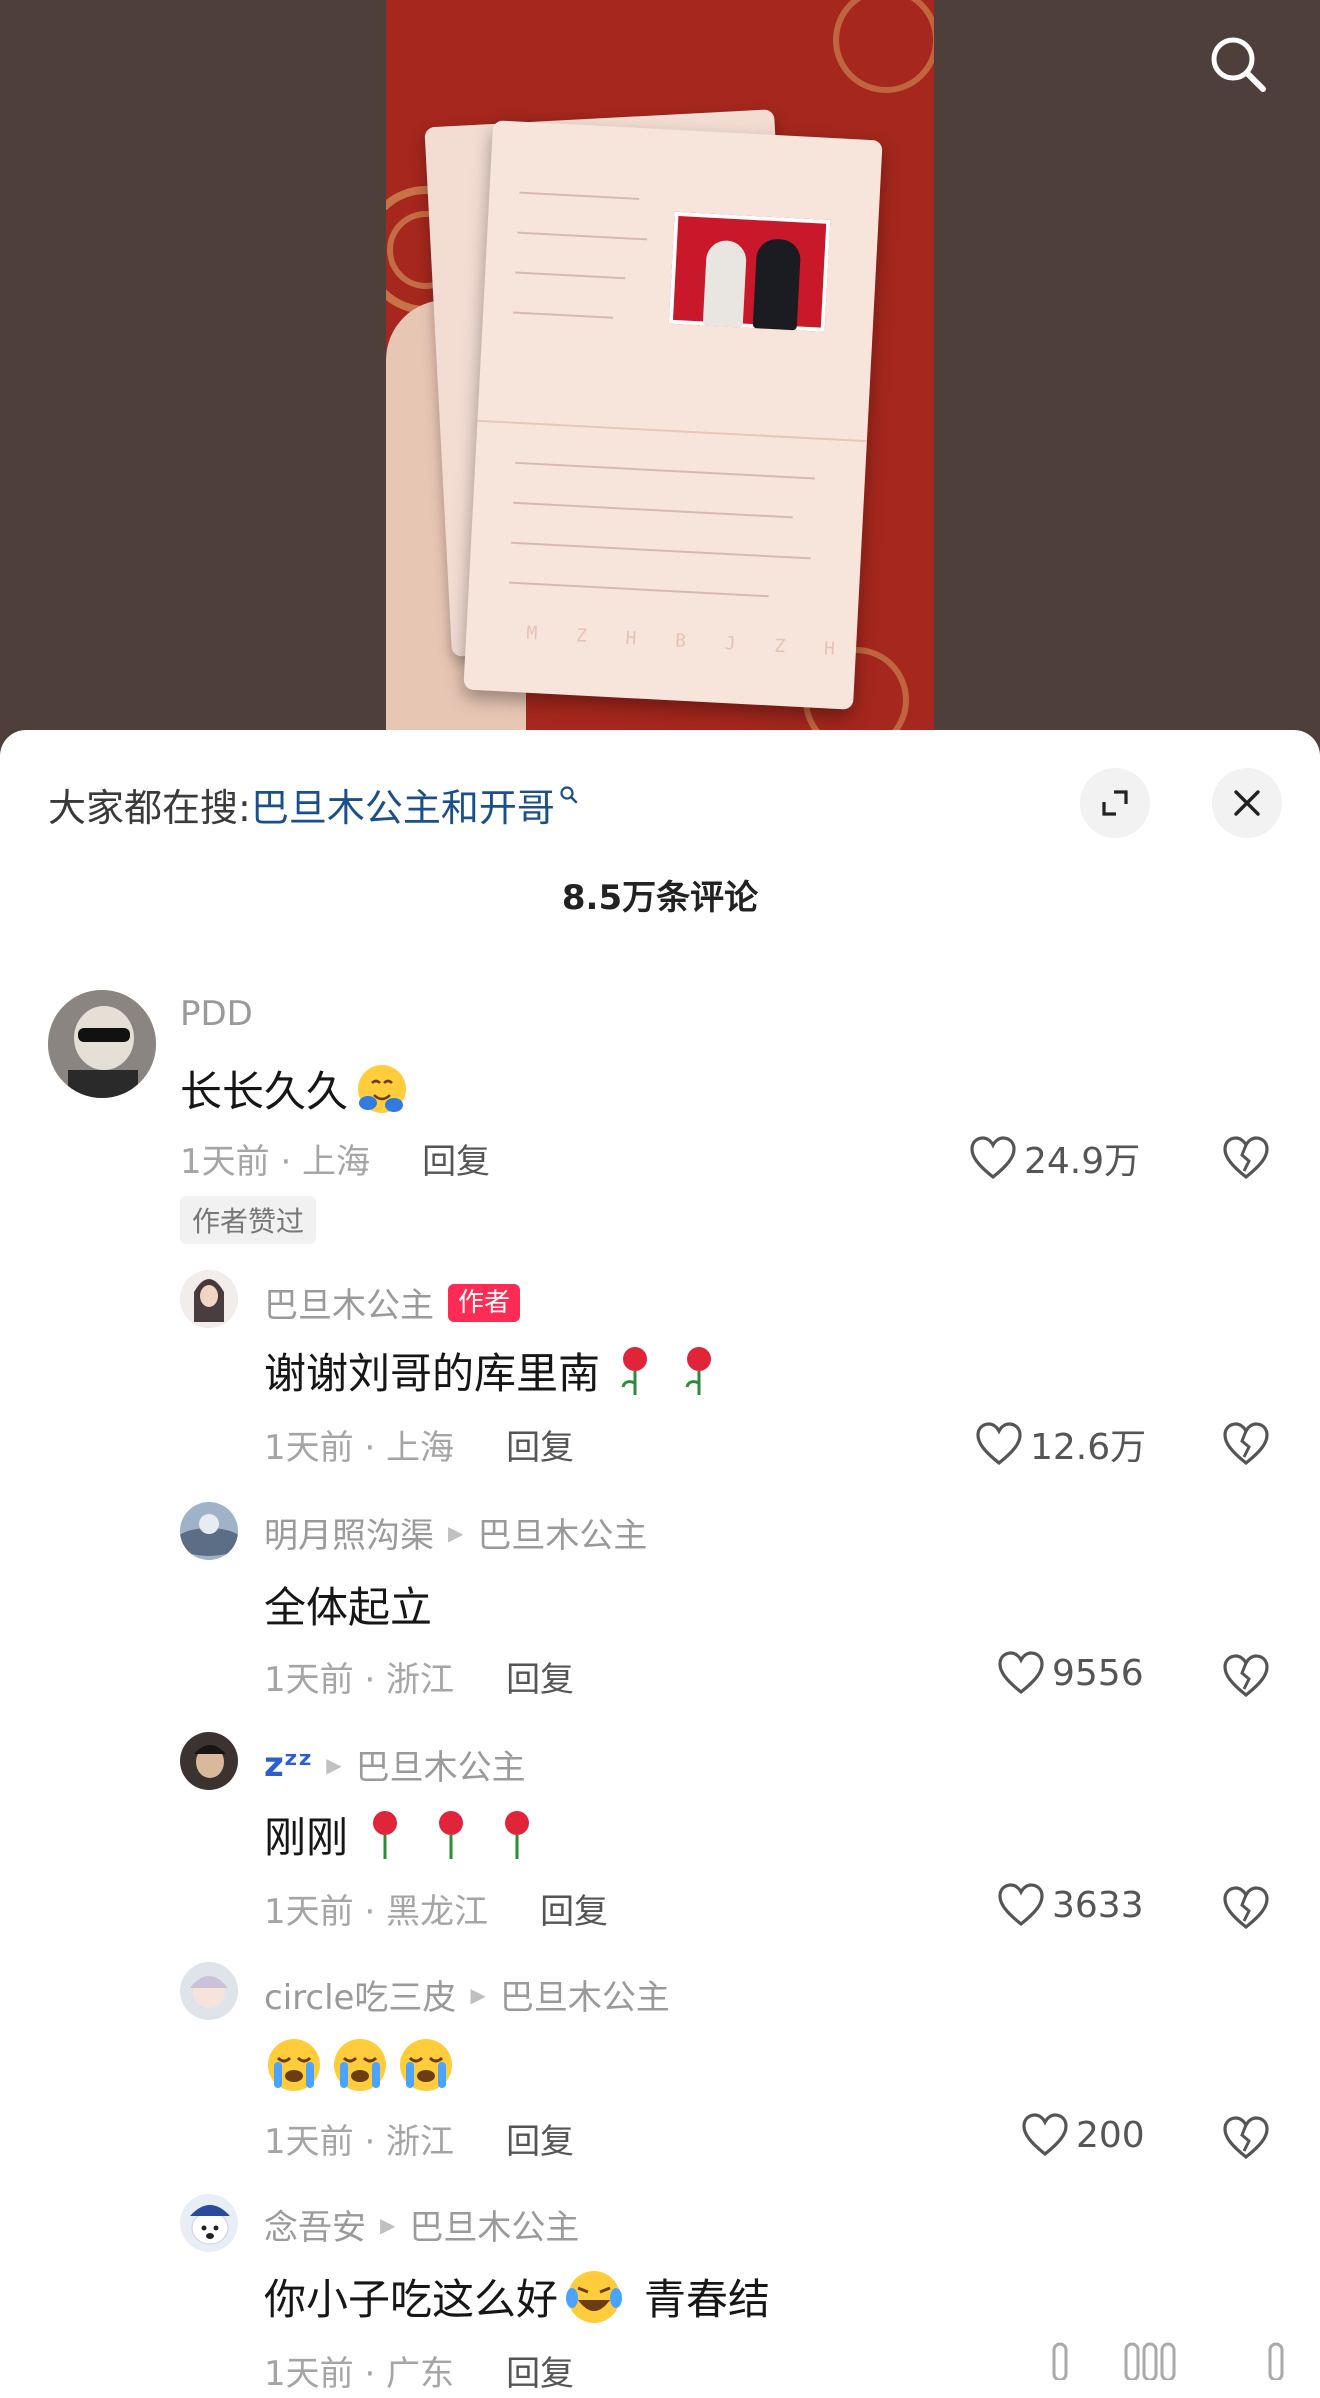  I want to click on reply-username: 念吾安 ▶ 巴旦木公主, so click(421, 2224).